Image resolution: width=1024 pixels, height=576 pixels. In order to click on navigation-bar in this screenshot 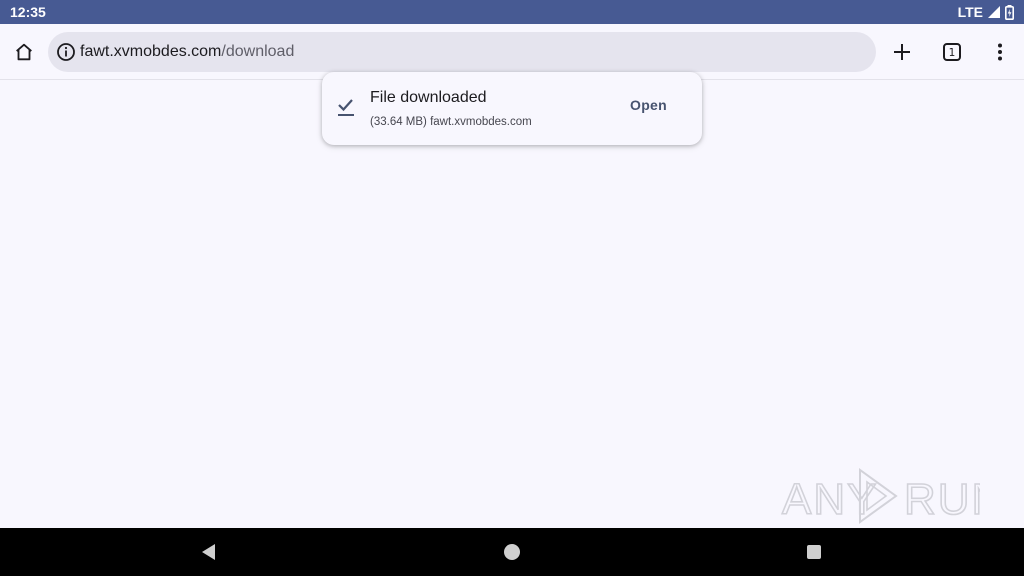, I will do `click(512, 552)`.